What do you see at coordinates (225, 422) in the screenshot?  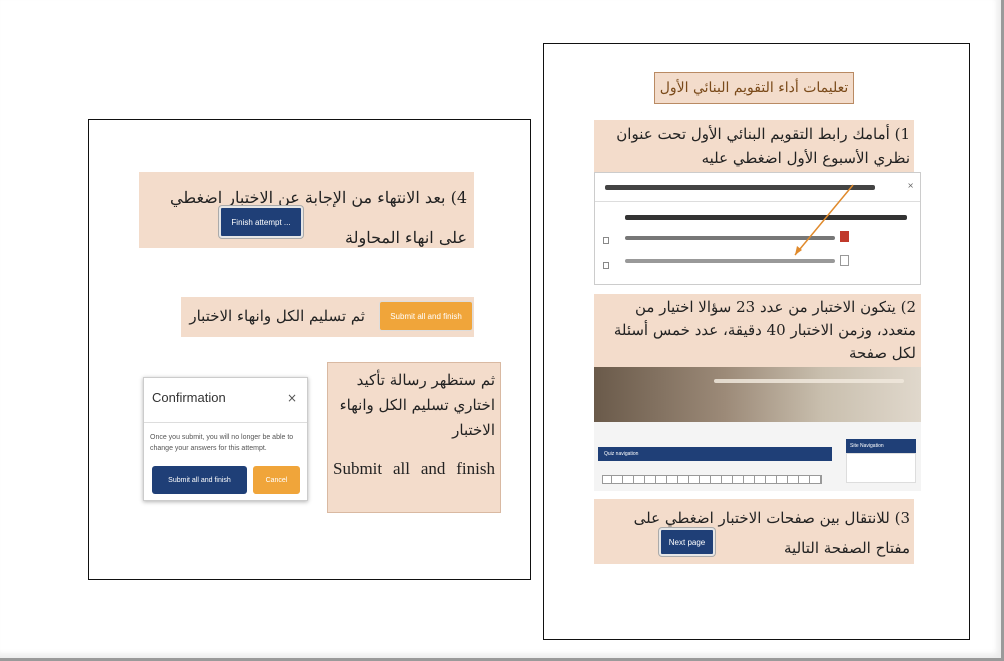 I see `dialog-divider` at bounding box center [225, 422].